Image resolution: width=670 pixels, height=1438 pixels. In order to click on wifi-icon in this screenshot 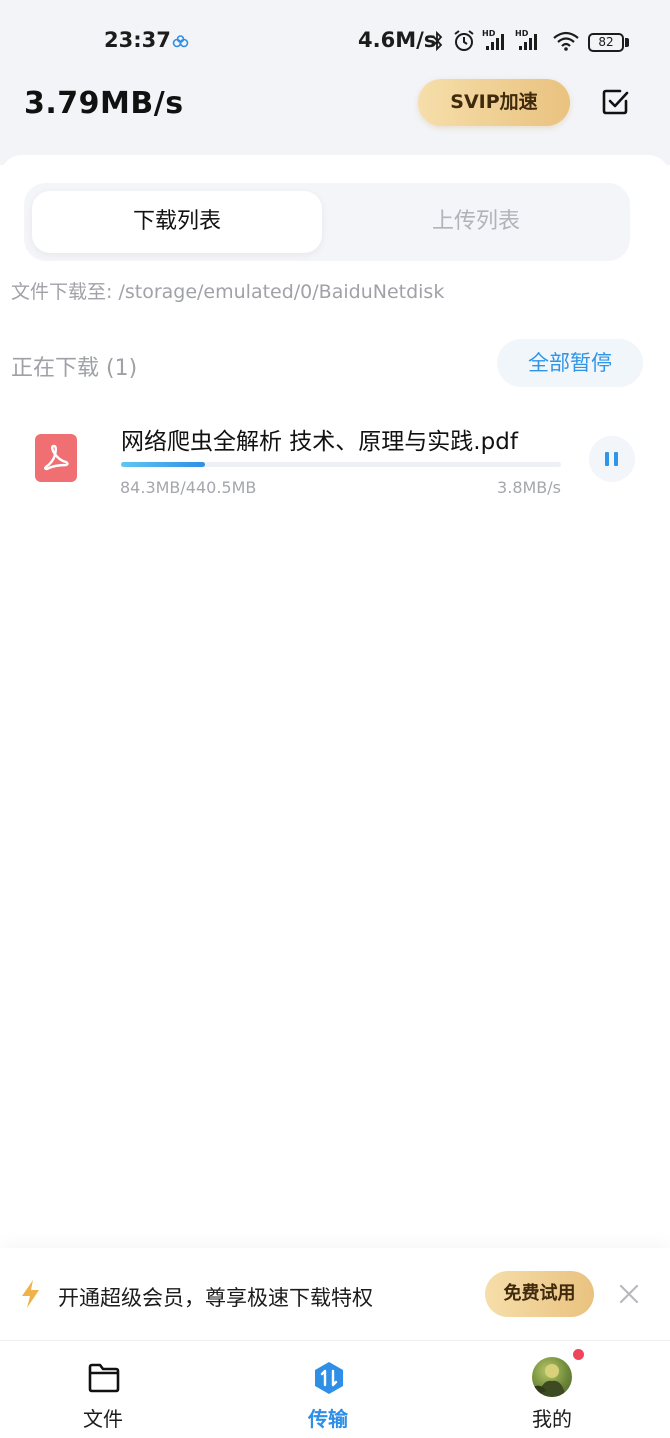, I will do `click(566, 41)`.